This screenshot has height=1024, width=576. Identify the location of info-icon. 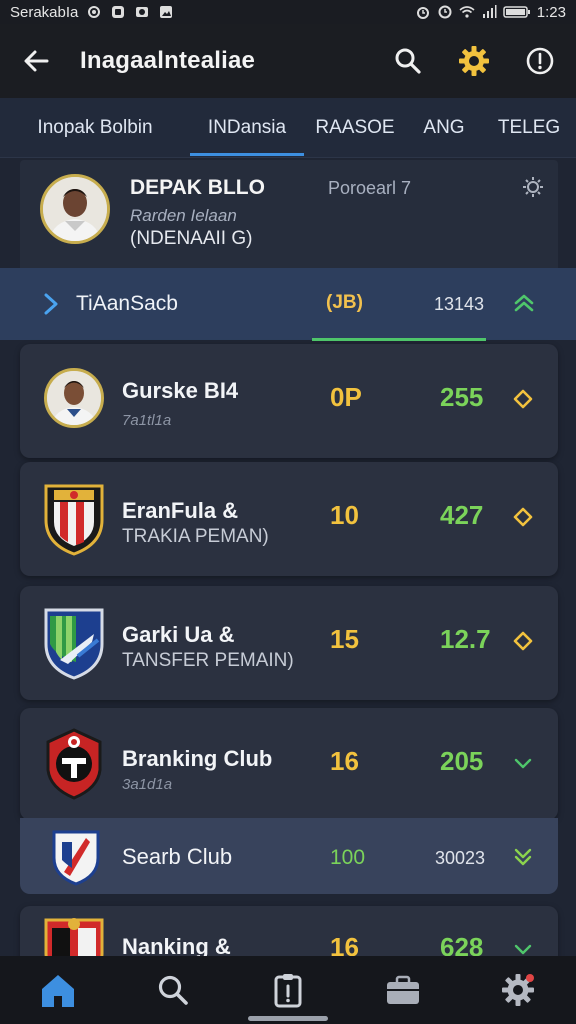
(540, 61).